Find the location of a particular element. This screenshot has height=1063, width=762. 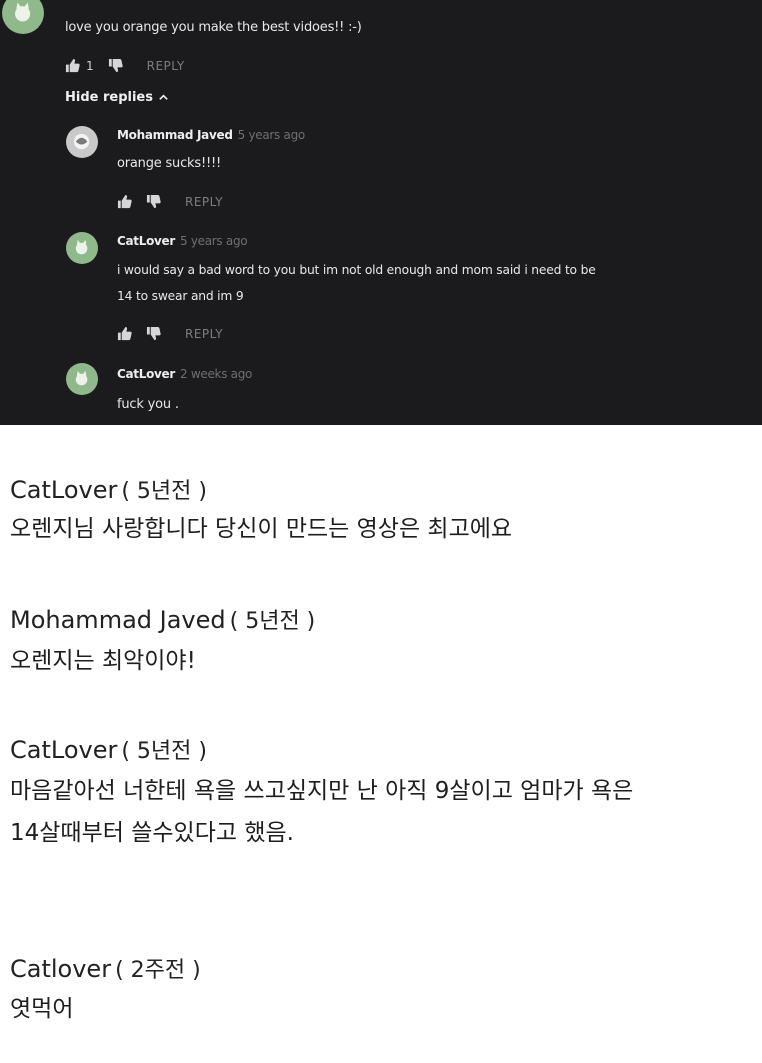

reply-author: CatLover 2 weeks ago is located at coordinates (184, 374).